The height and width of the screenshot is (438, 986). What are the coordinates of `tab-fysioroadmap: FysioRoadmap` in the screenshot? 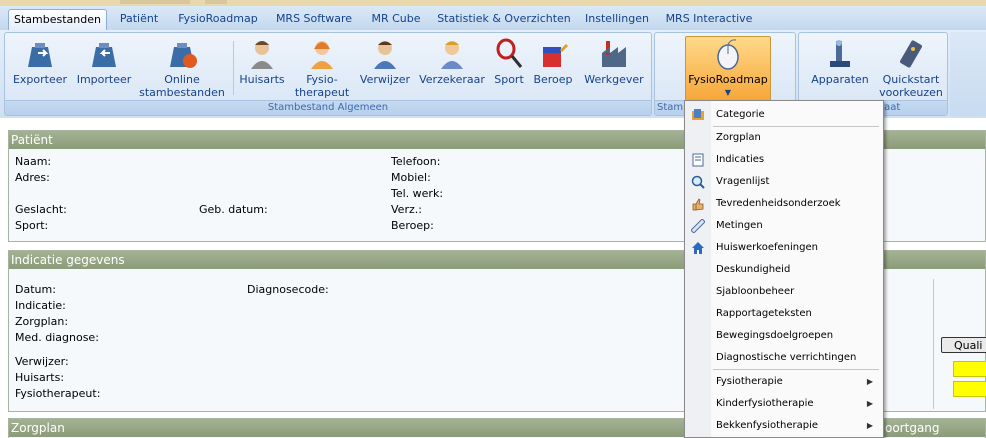 It's located at (218, 19).